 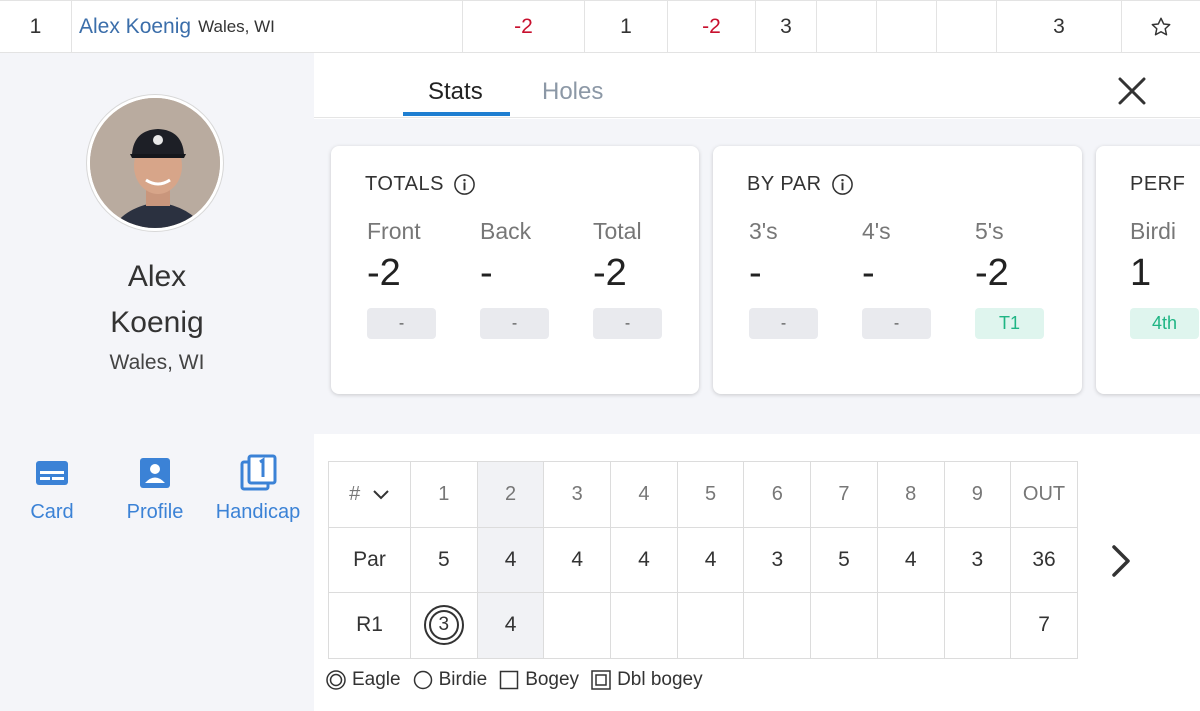 What do you see at coordinates (456, 114) in the screenshot?
I see `active-tab-indicator` at bounding box center [456, 114].